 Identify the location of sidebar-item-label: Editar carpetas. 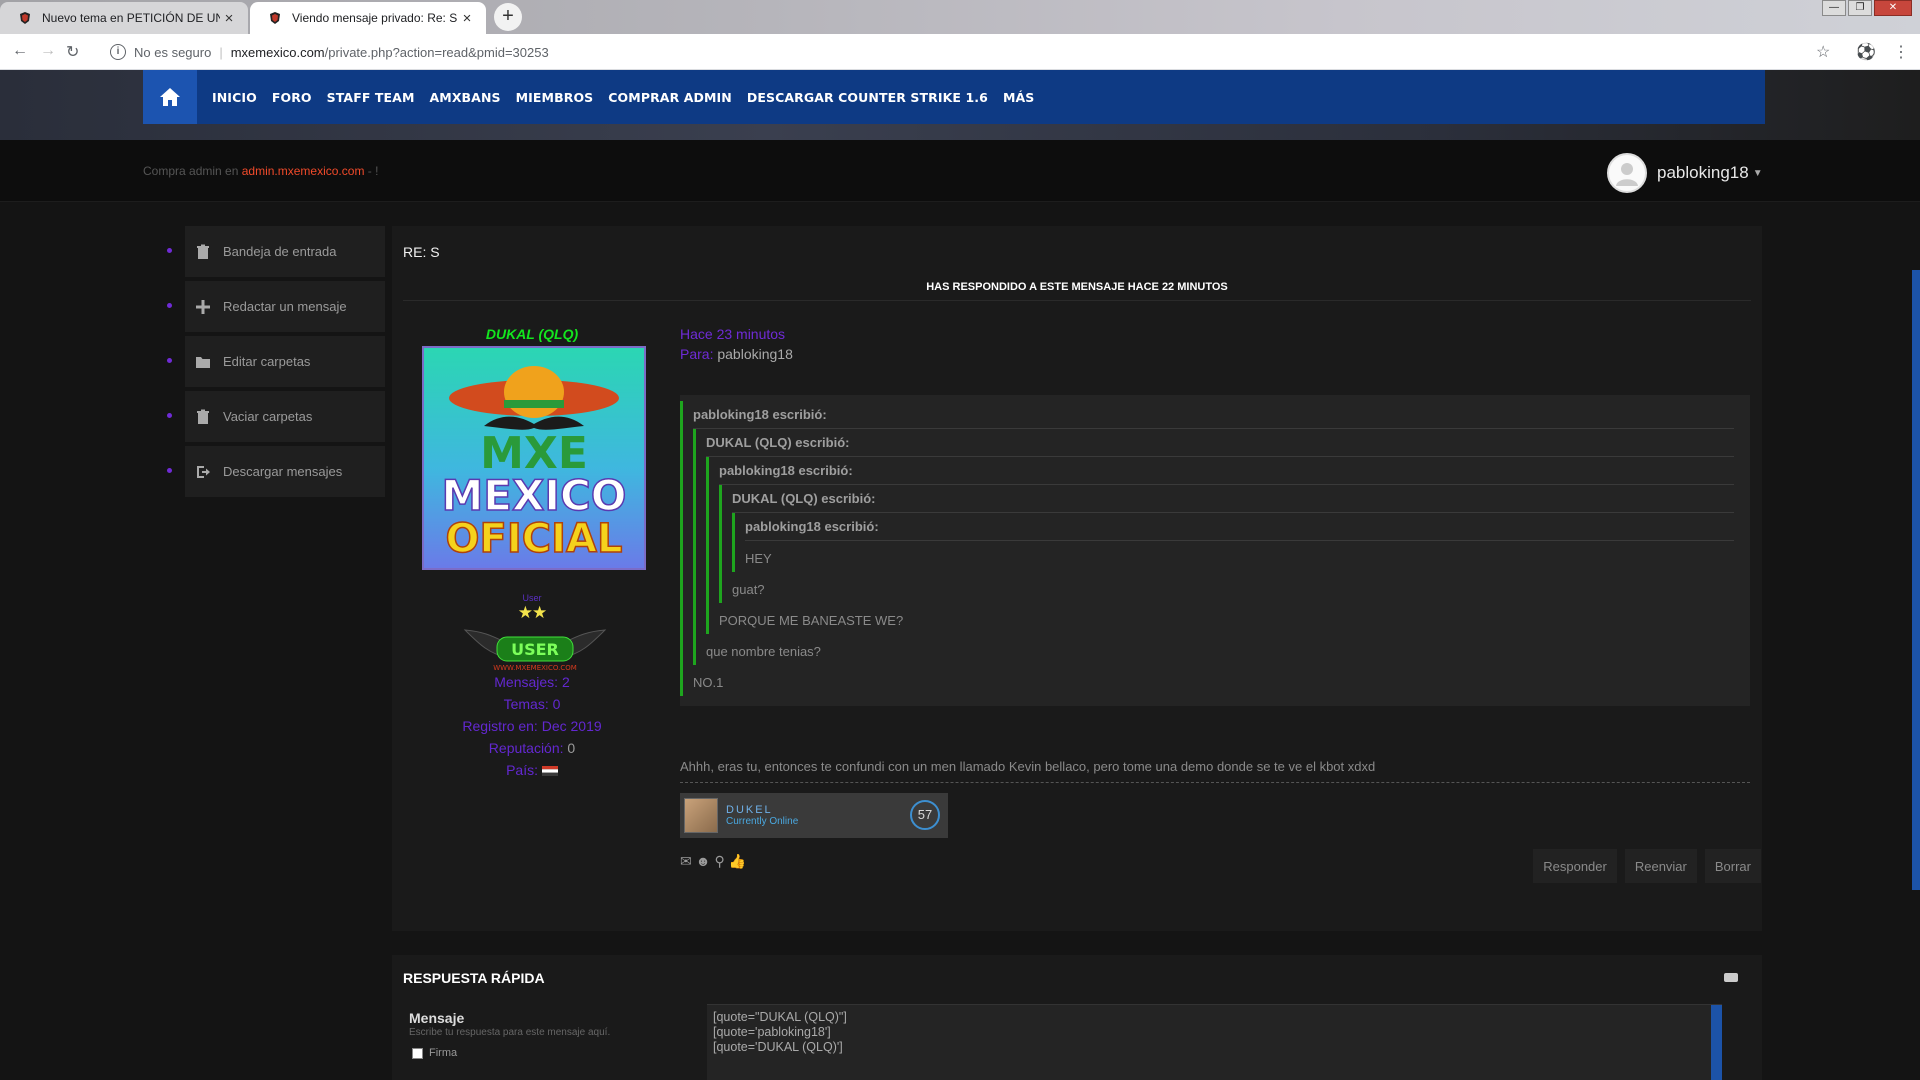
(267, 361).